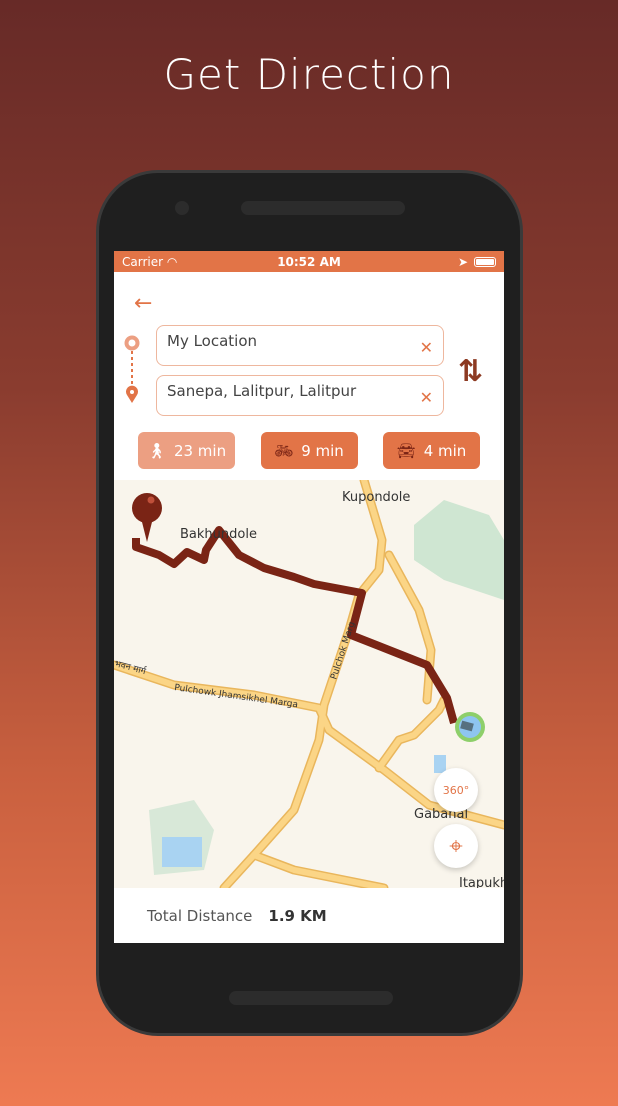  What do you see at coordinates (212, 340) in the screenshot?
I see `origin-value: My Location` at bounding box center [212, 340].